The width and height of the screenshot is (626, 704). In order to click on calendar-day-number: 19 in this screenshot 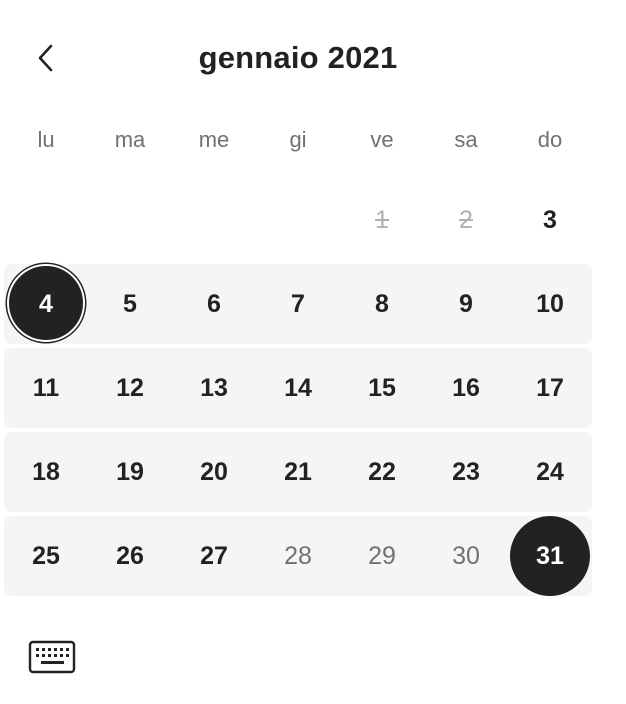, I will do `click(130, 471)`.